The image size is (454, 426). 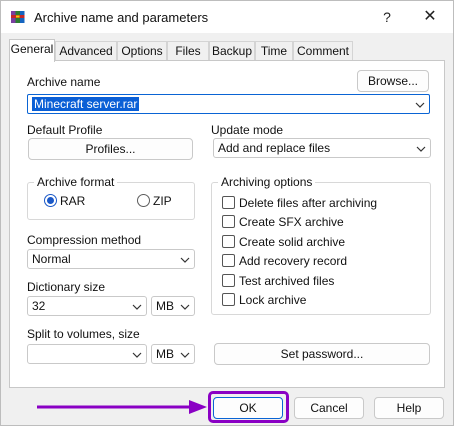 I want to click on dialog-title: Archive name and parameters, so click(x=121, y=17).